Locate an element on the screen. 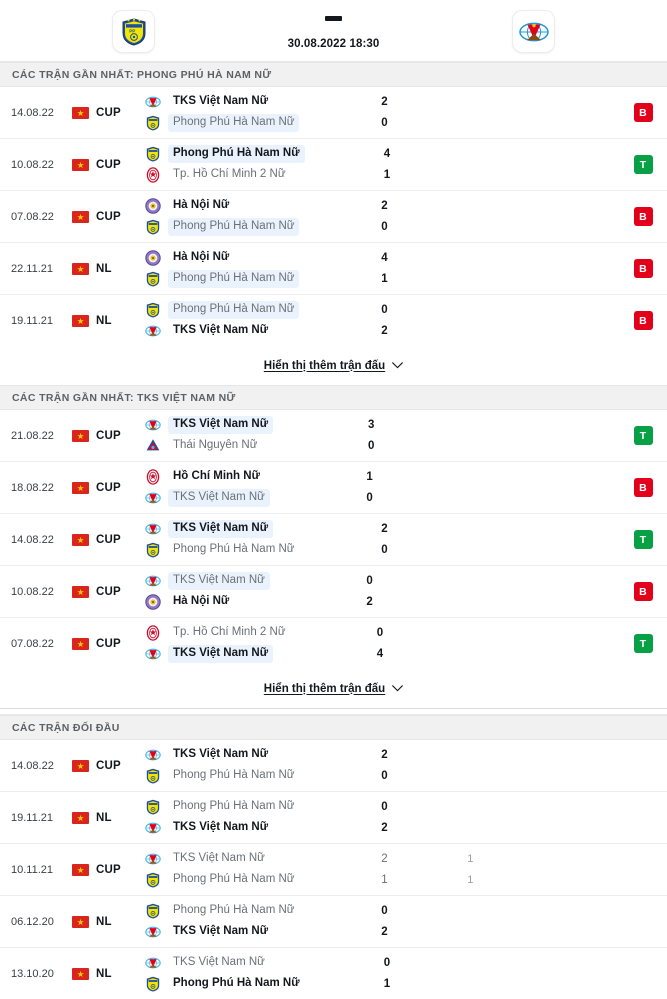  away-extra-score is located at coordinates (487, 602).